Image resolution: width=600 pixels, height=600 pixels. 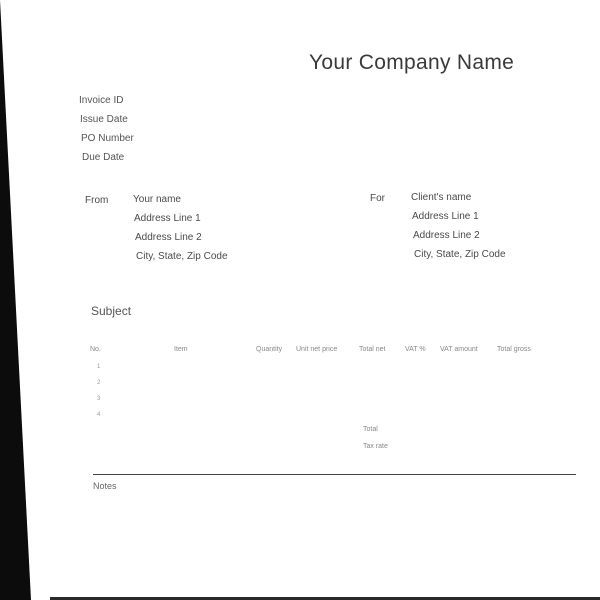 What do you see at coordinates (167, 218) in the screenshot?
I see `from-address-line-1: Address Line 1` at bounding box center [167, 218].